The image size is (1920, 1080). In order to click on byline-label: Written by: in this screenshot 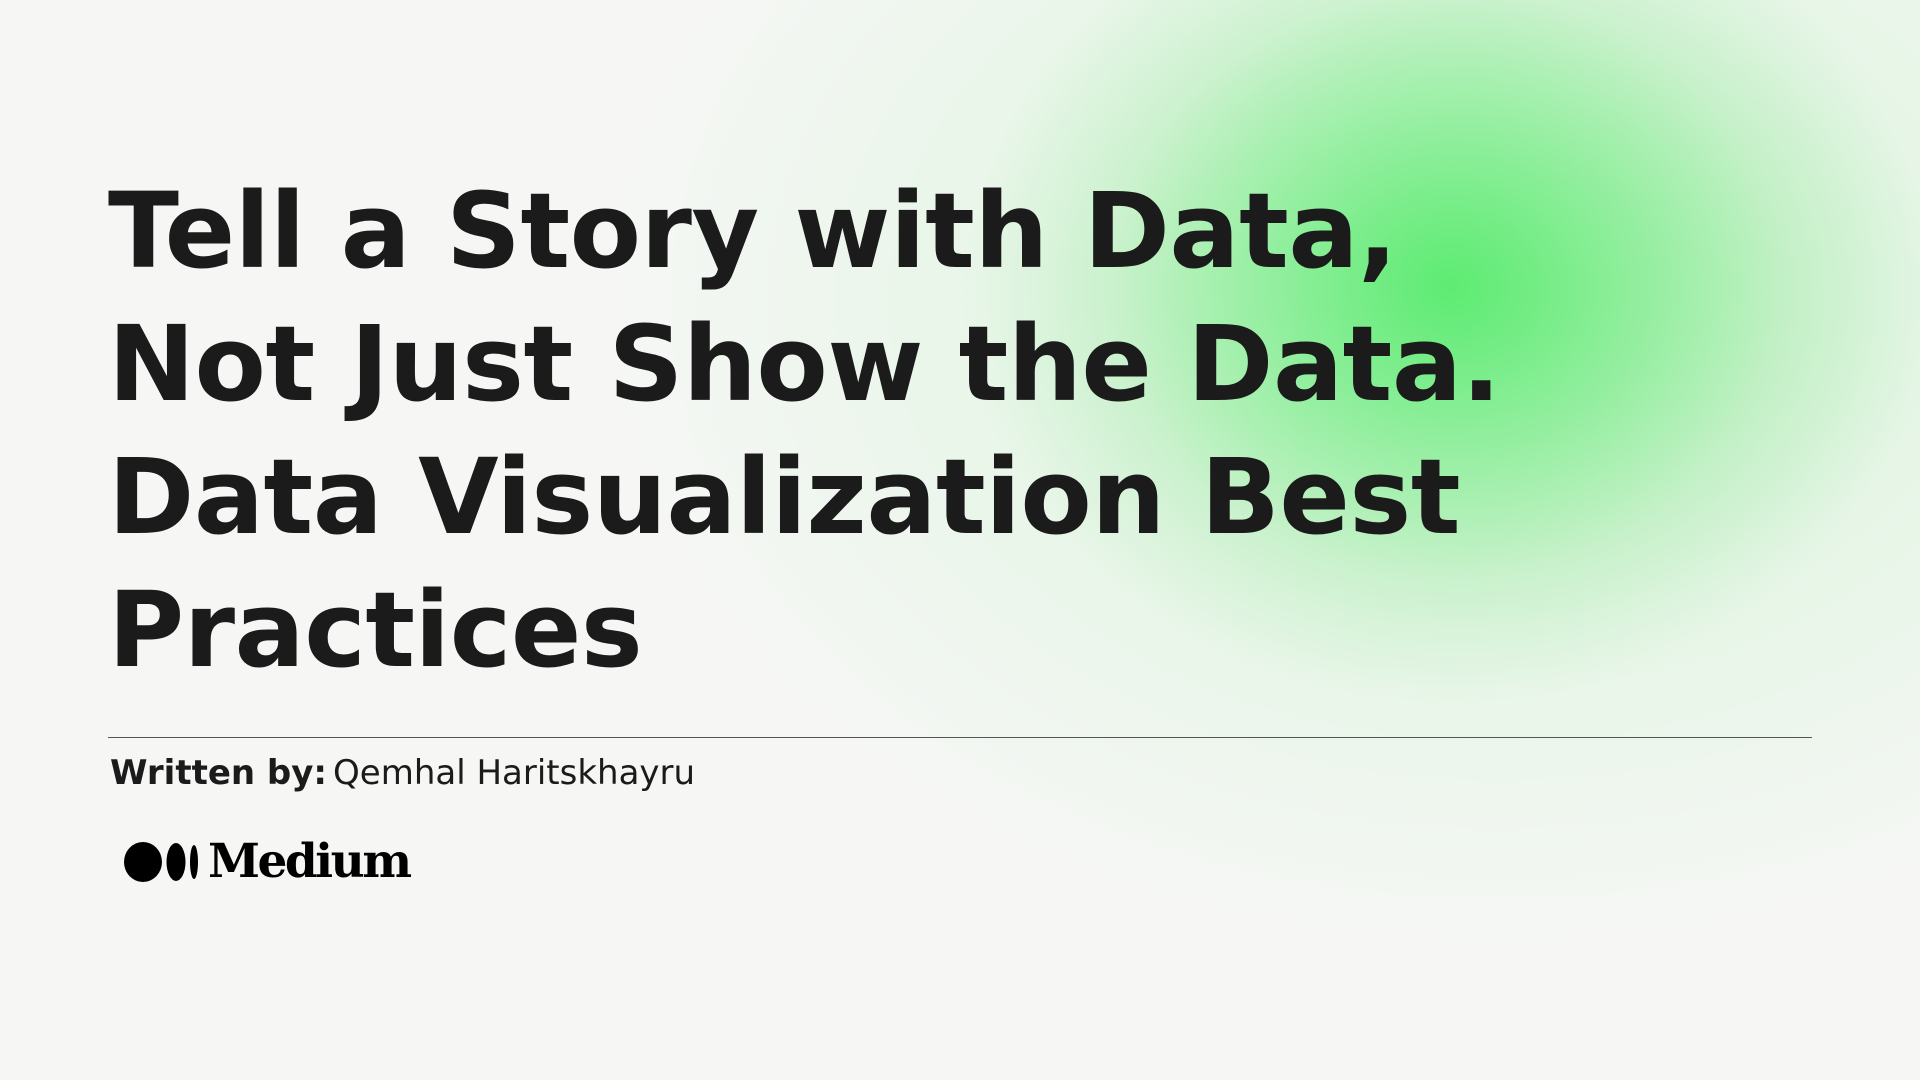, I will do `click(219, 773)`.